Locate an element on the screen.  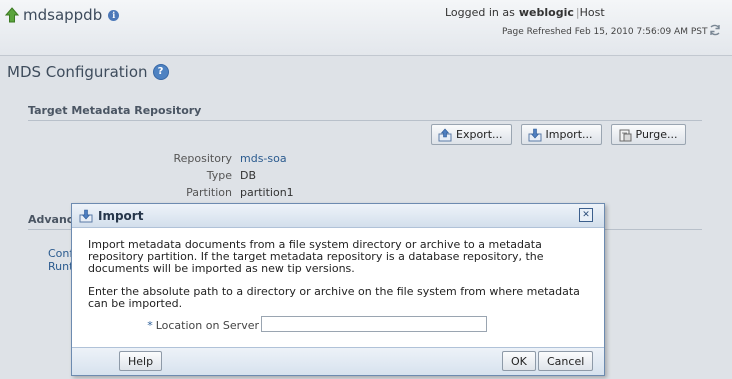
login-info: Logged in as weblogic |Host is located at coordinates (525, 12).